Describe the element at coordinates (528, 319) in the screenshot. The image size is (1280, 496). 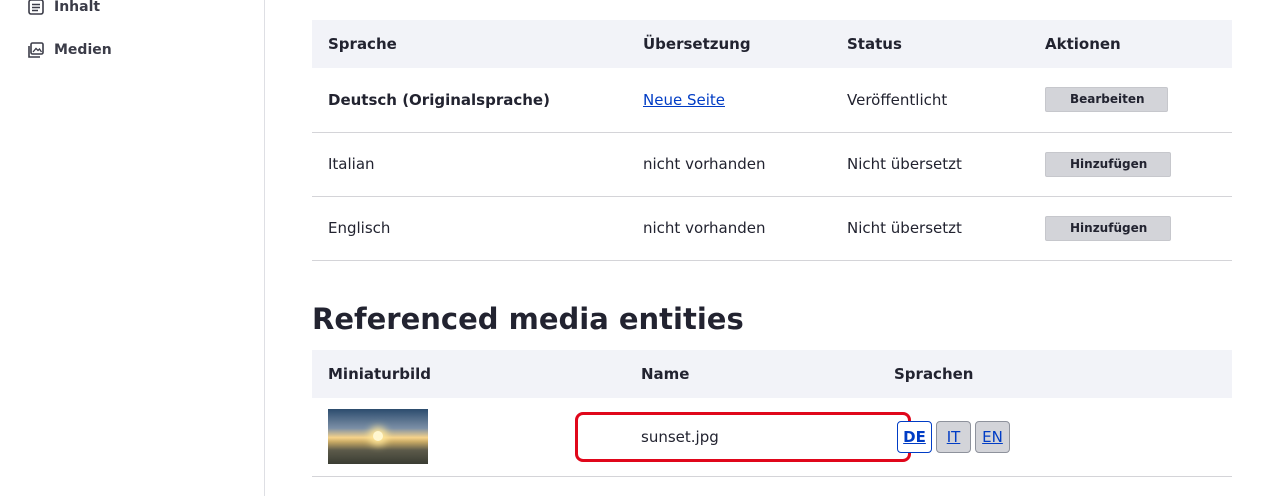
I see `section-title: Referenced media entities` at that location.